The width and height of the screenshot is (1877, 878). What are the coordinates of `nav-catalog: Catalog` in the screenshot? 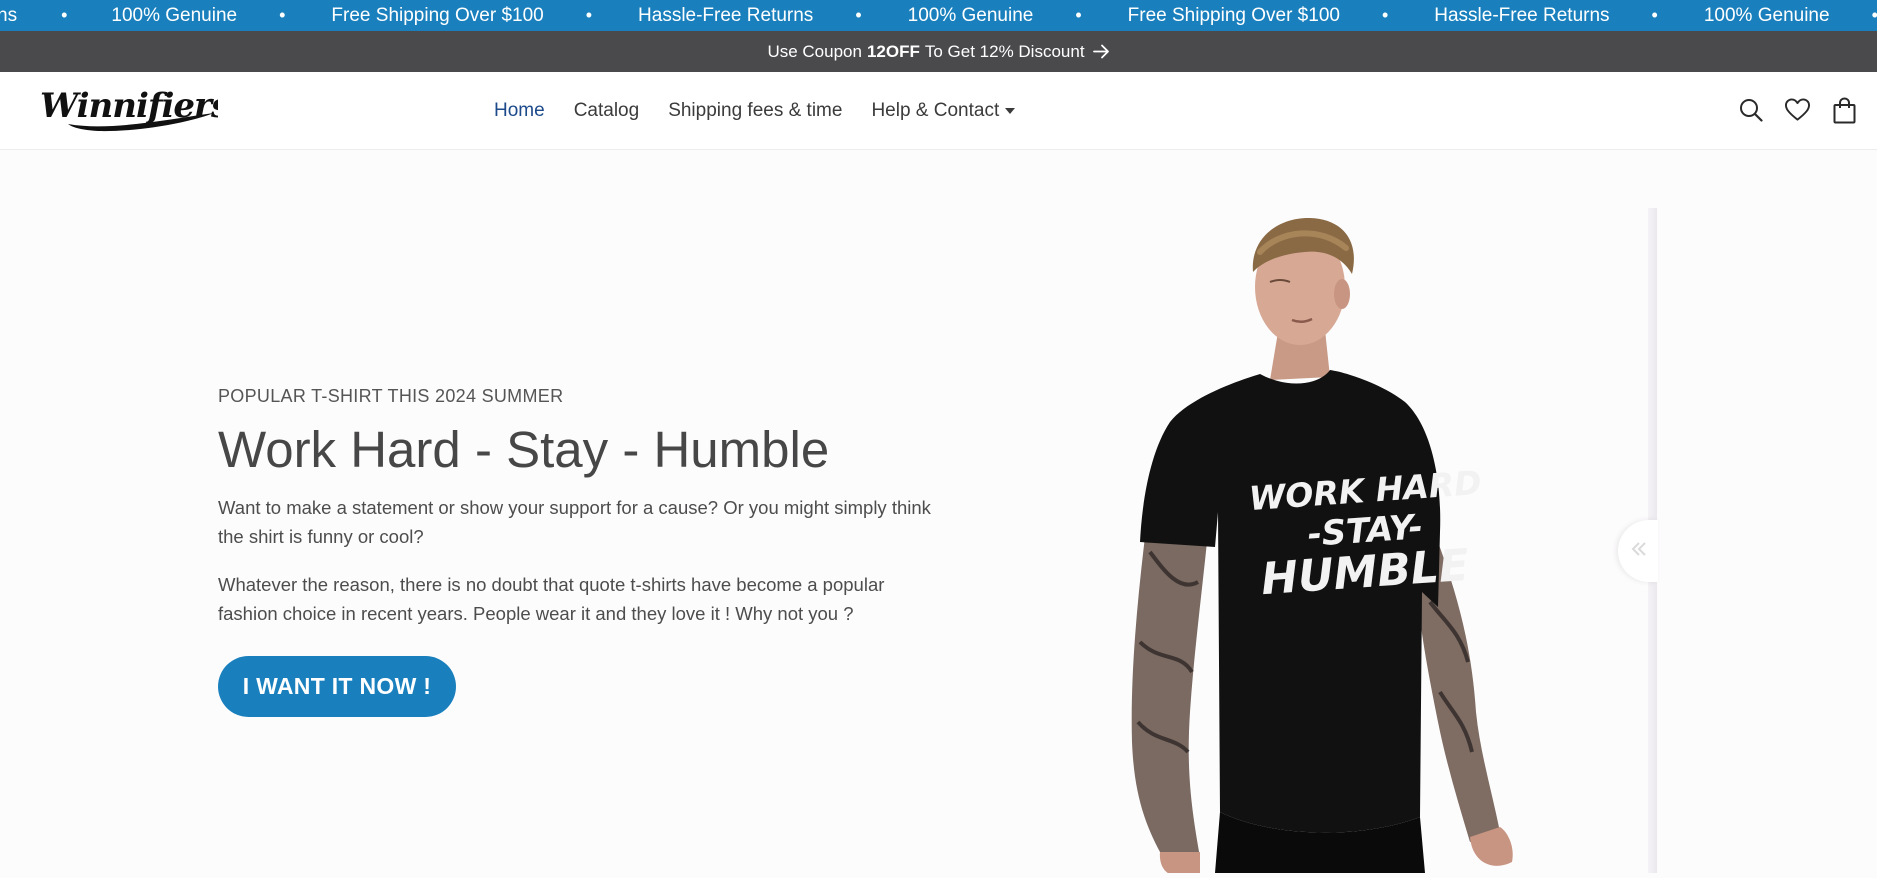 It's located at (607, 111).